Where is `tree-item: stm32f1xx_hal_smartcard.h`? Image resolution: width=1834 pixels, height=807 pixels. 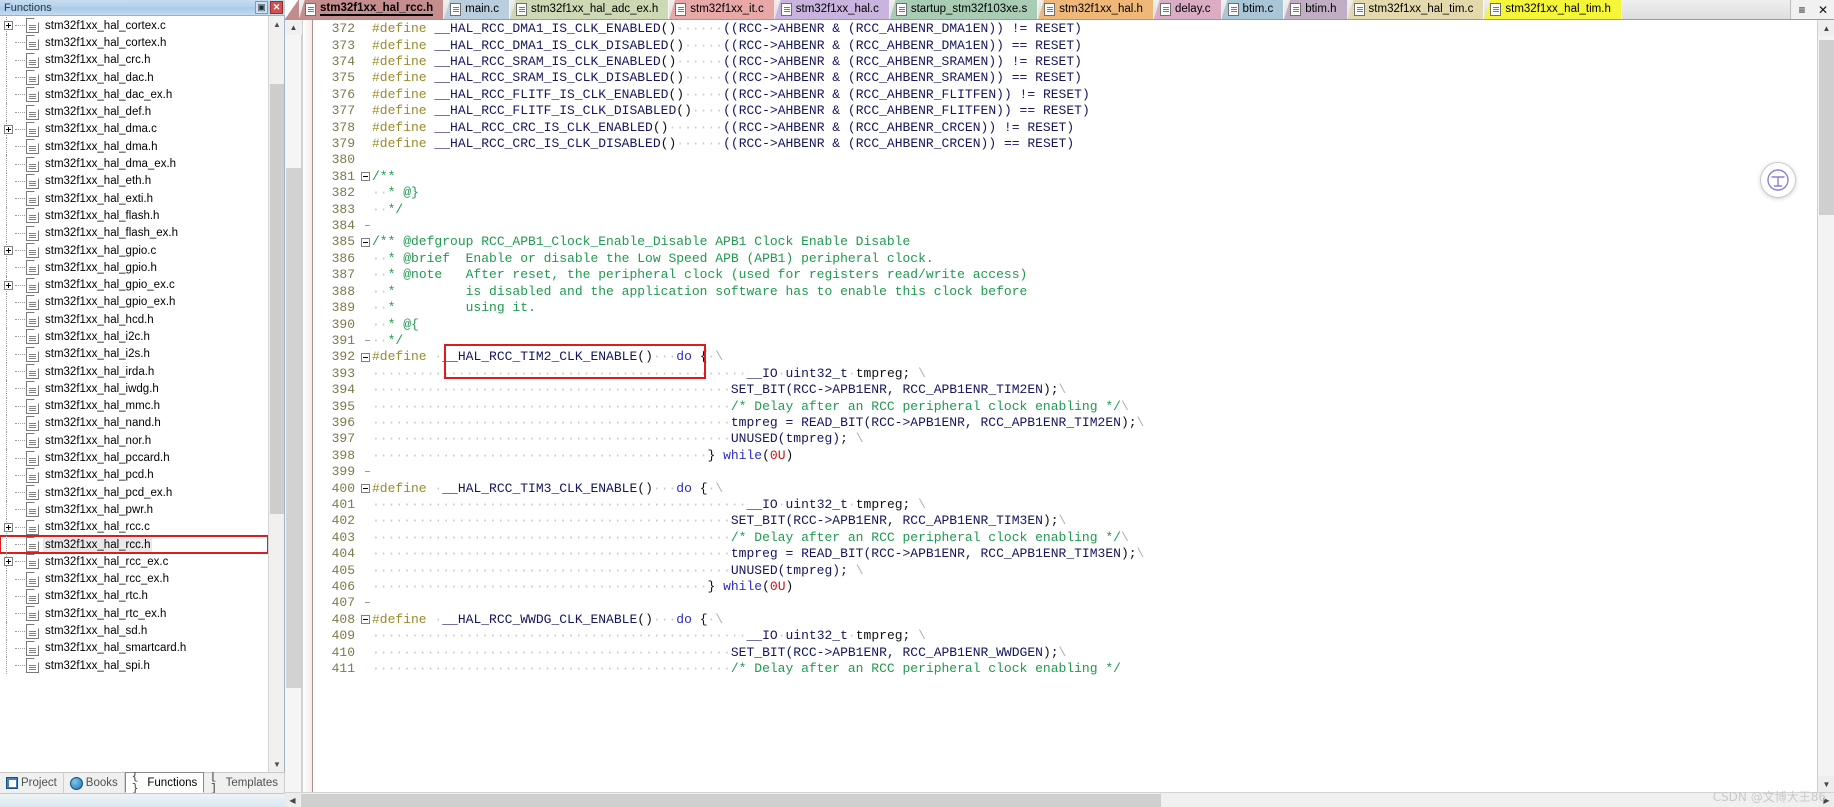 tree-item: stm32f1xx_hal_smartcard.h is located at coordinates (134, 648).